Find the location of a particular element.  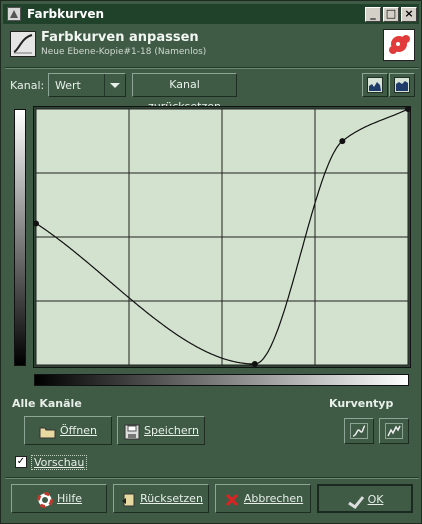

footer-separator is located at coordinates (212, 478).